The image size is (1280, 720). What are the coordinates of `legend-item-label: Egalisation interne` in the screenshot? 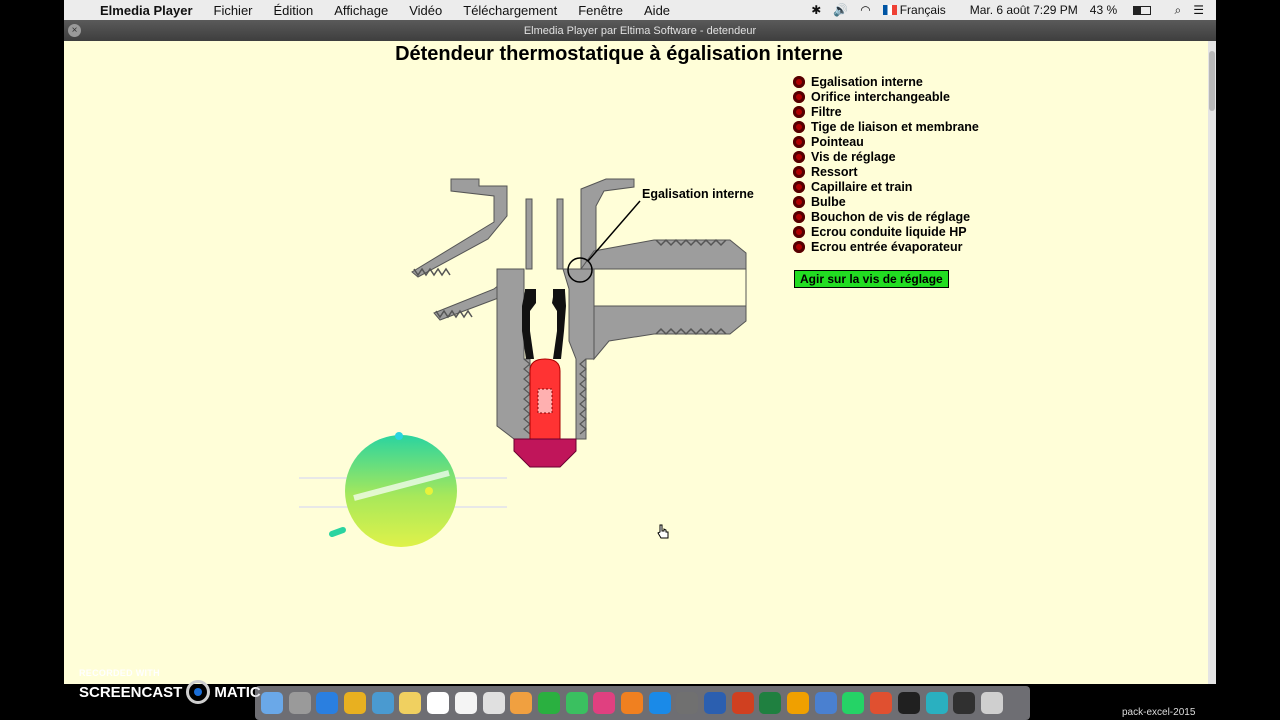 It's located at (867, 81).